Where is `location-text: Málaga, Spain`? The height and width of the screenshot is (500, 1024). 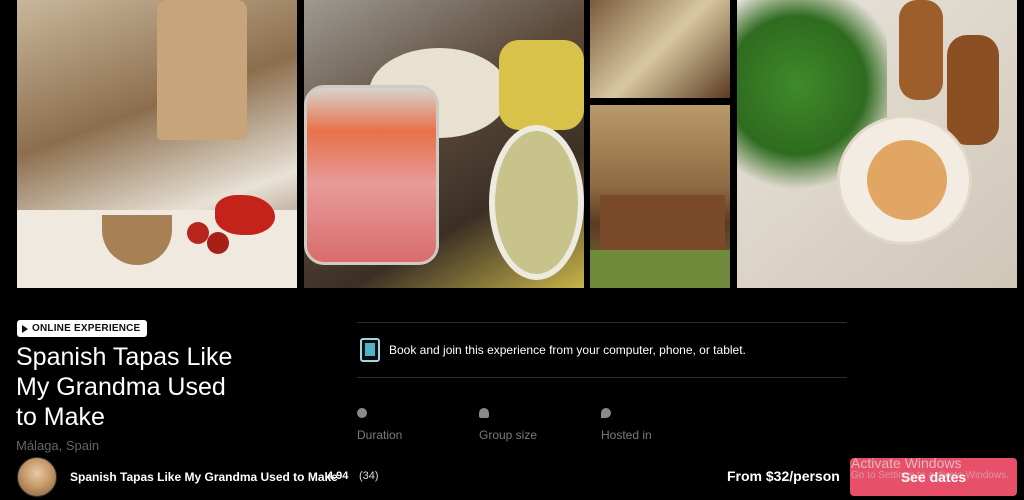 location-text: Málaga, Spain is located at coordinates (58, 445).